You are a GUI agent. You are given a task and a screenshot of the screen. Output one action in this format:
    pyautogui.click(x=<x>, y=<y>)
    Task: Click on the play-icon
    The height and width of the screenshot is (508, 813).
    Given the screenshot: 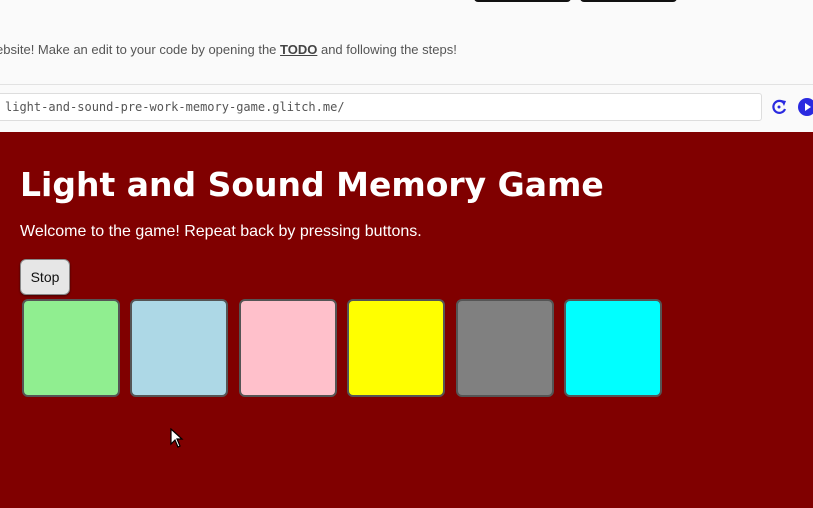 What is the action you would take?
    pyautogui.click(x=805, y=107)
    